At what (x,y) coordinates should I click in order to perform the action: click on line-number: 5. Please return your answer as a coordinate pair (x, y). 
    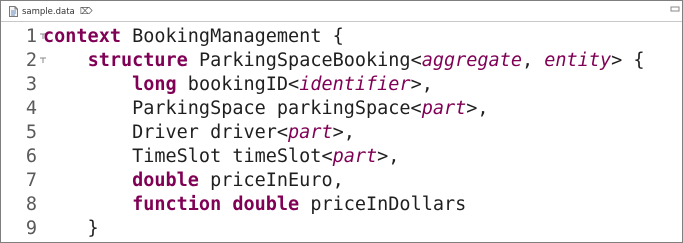
    Looking at the image, I should click on (31, 132).